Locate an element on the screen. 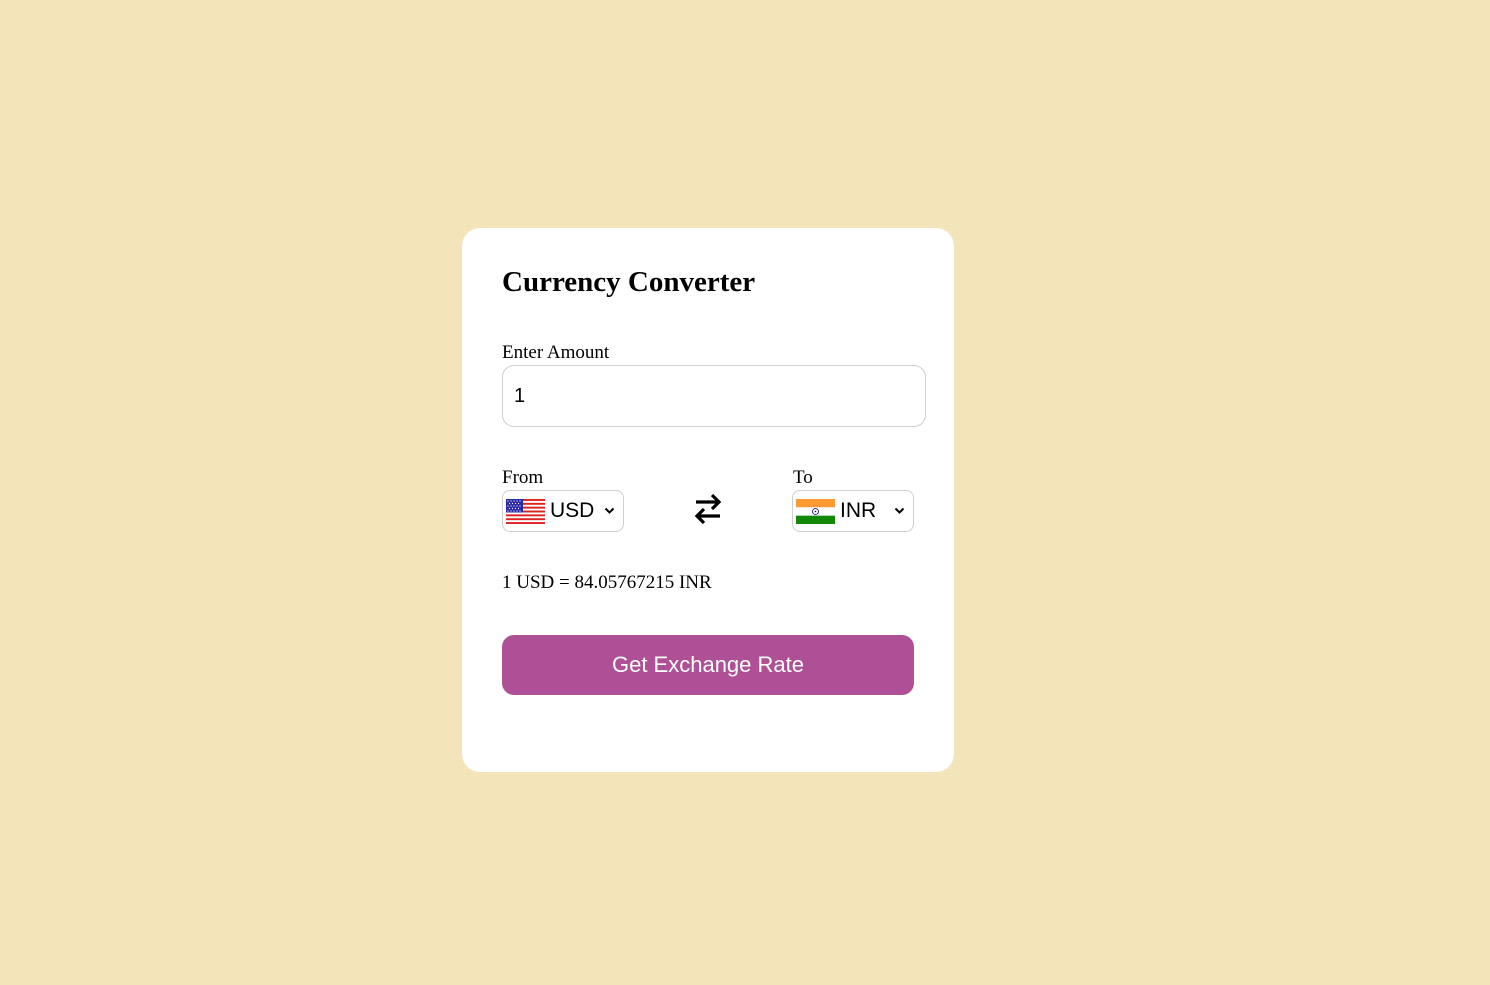 This screenshot has width=1490, height=985. from-currency-code: USD is located at coordinates (572, 510).